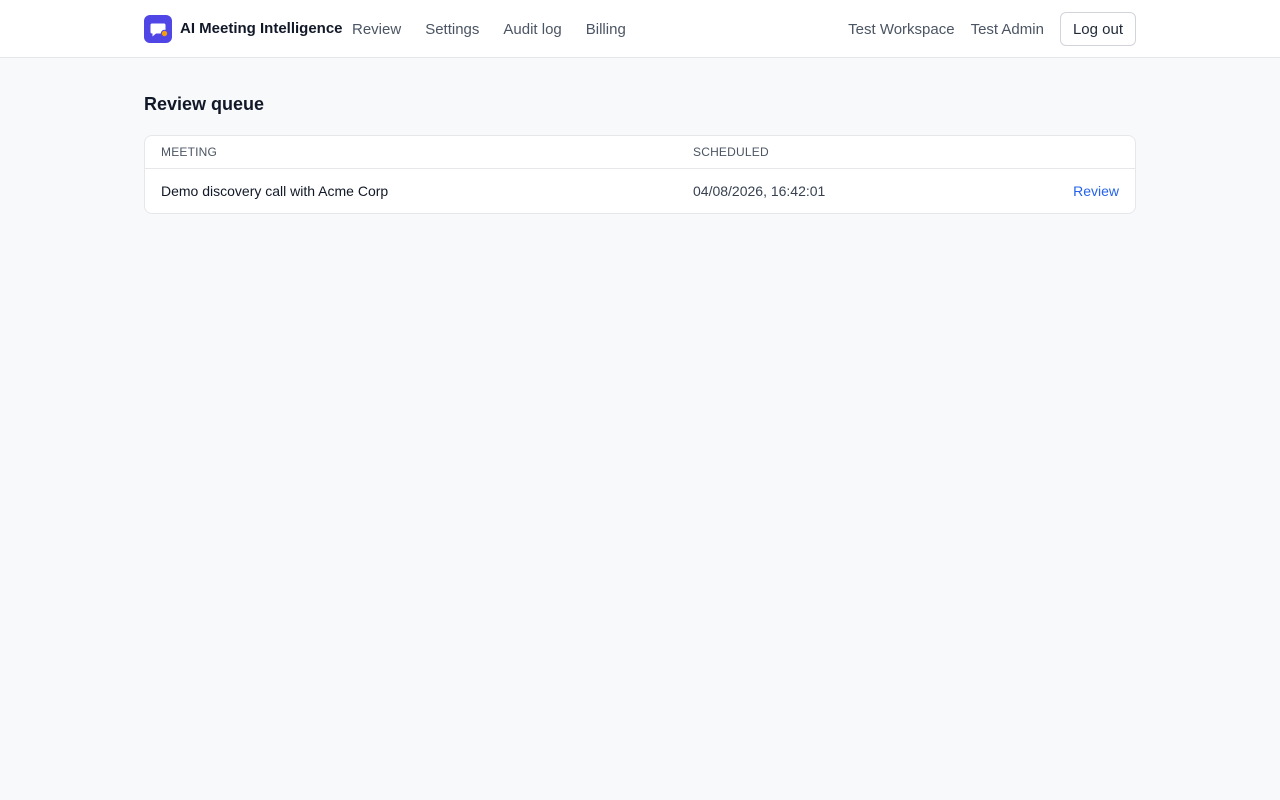 Image resolution: width=1280 pixels, height=800 pixels. Describe the element at coordinates (759, 191) in the screenshot. I see `scheduled-cell: 04/08/2026, 16:42:01` at that location.